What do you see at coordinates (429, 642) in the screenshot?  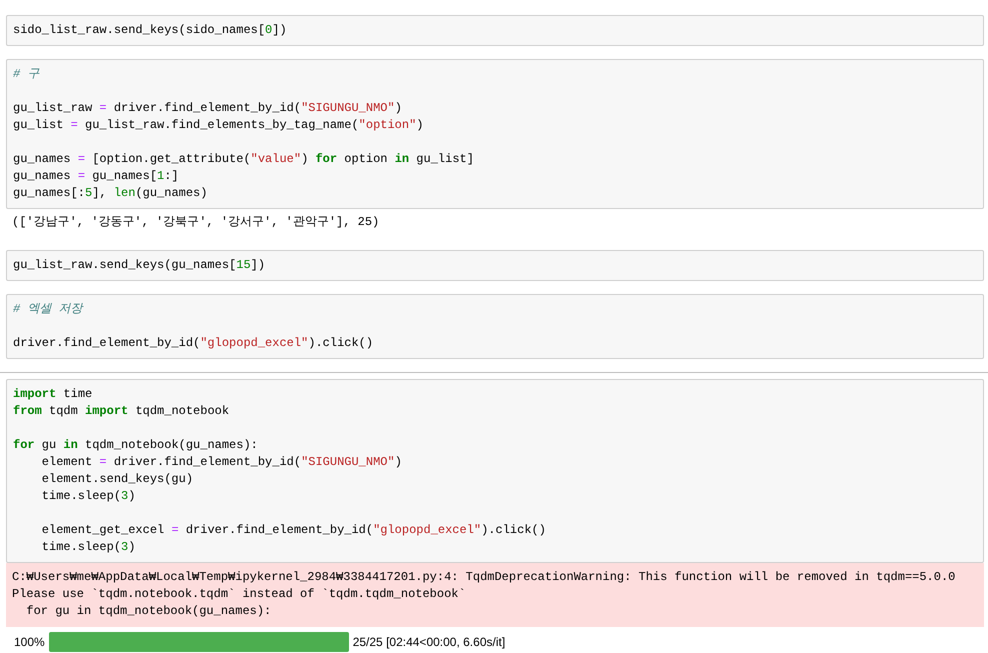 I see `progress-status: 25/25 [02:44<00:00, 6.60s/it]` at bounding box center [429, 642].